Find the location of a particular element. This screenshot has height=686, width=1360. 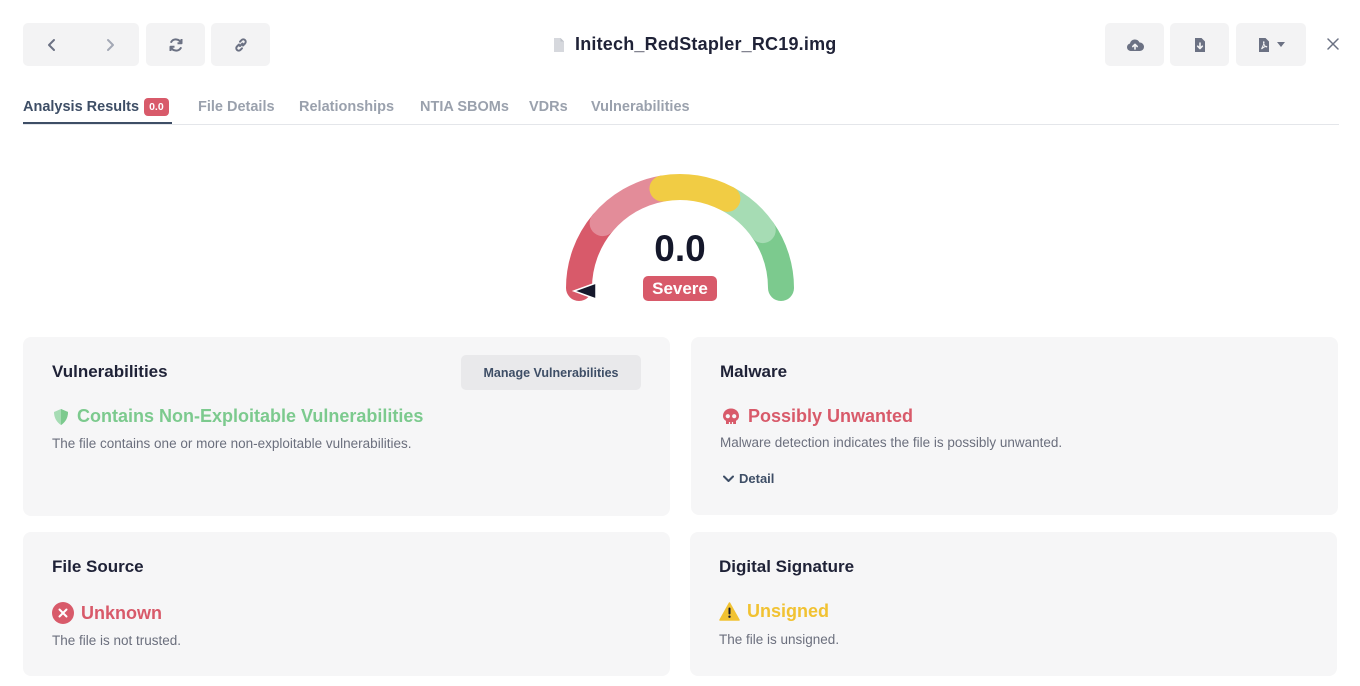

cloud-upload-button is located at coordinates (1134, 44).